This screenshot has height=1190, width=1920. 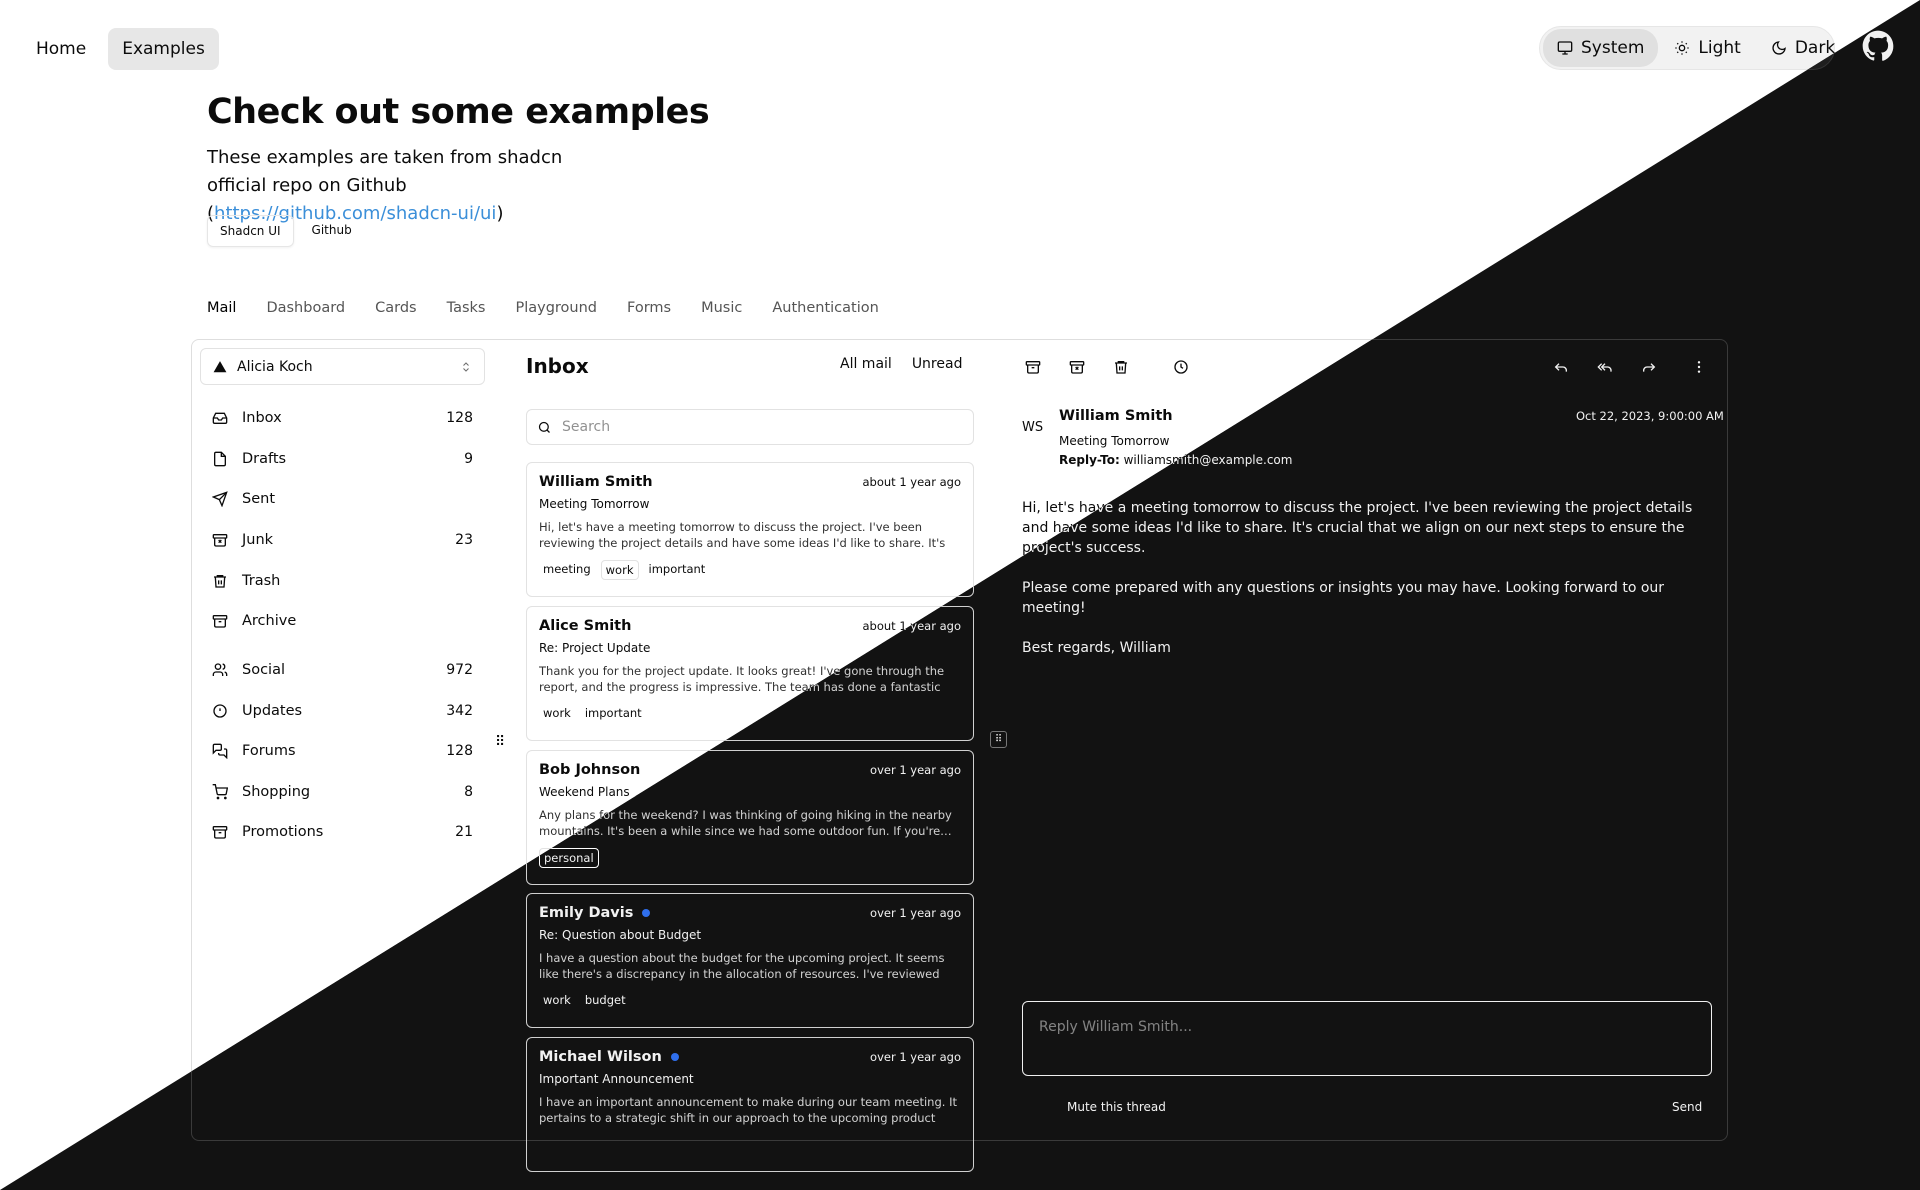 I want to click on send-button: Send, so click(x=1687, y=1107).